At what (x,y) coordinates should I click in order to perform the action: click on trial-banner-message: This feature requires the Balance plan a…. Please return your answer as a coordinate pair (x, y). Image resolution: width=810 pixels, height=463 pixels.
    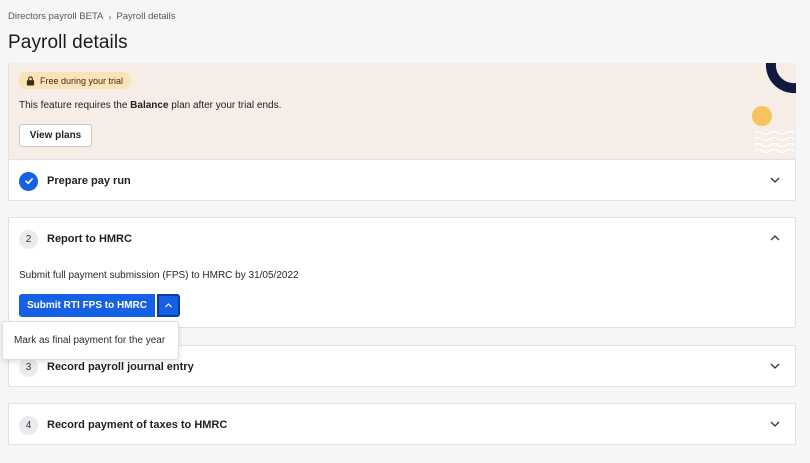
    Looking at the image, I should click on (150, 105).